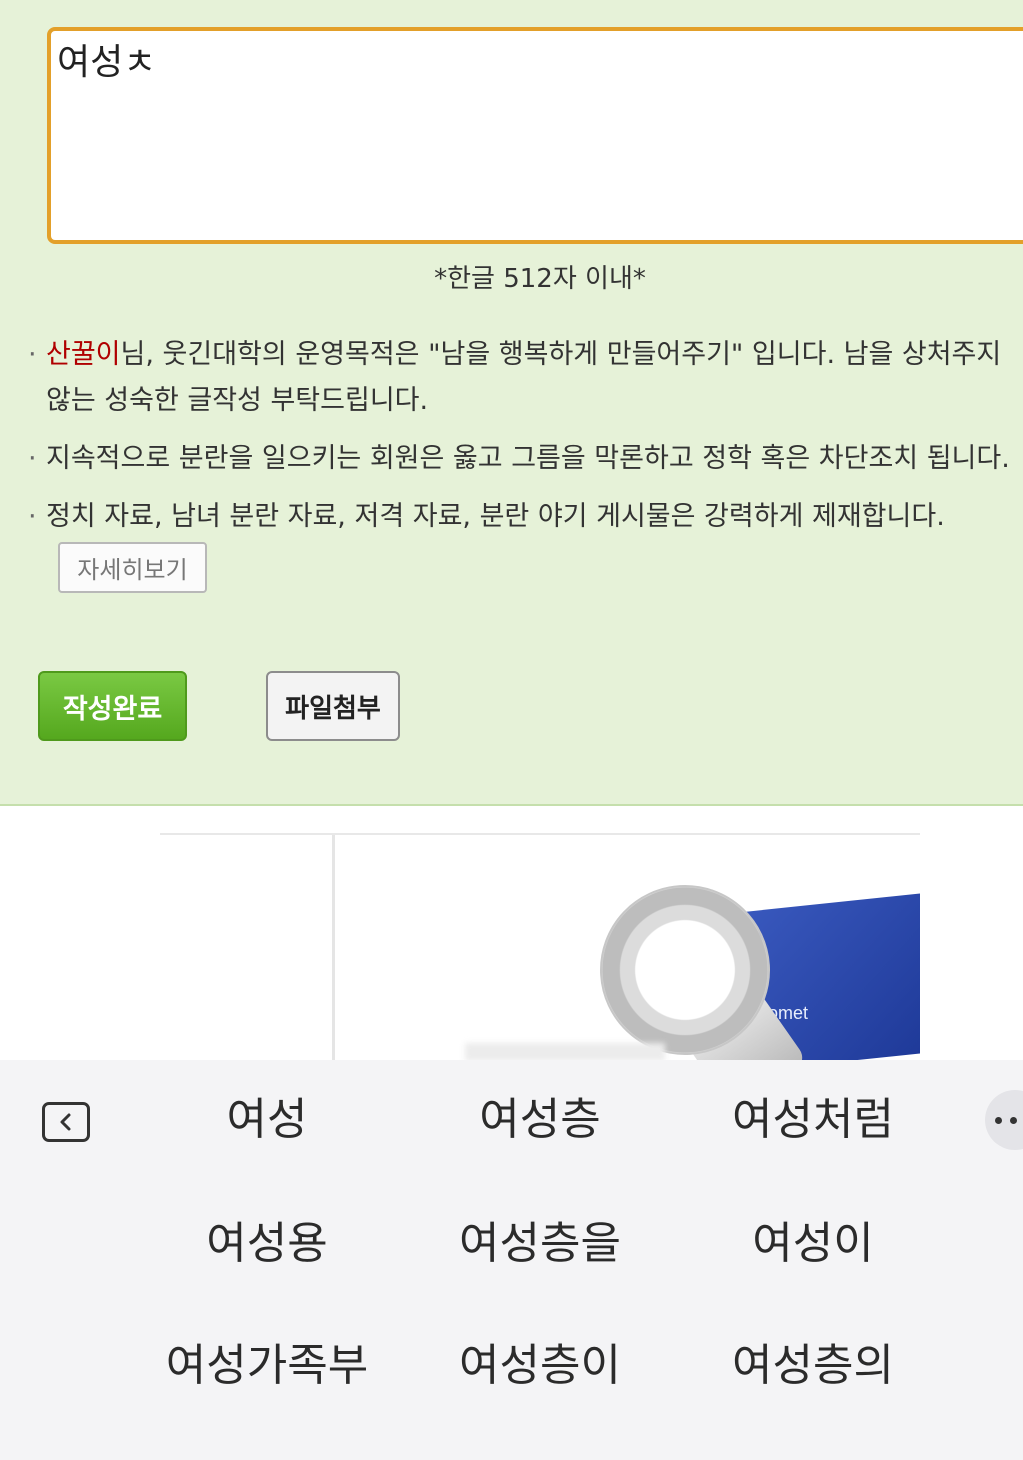 This screenshot has height=1460, width=1023. Describe the element at coordinates (333, 947) in the screenshot. I see `ad-divider` at that location.